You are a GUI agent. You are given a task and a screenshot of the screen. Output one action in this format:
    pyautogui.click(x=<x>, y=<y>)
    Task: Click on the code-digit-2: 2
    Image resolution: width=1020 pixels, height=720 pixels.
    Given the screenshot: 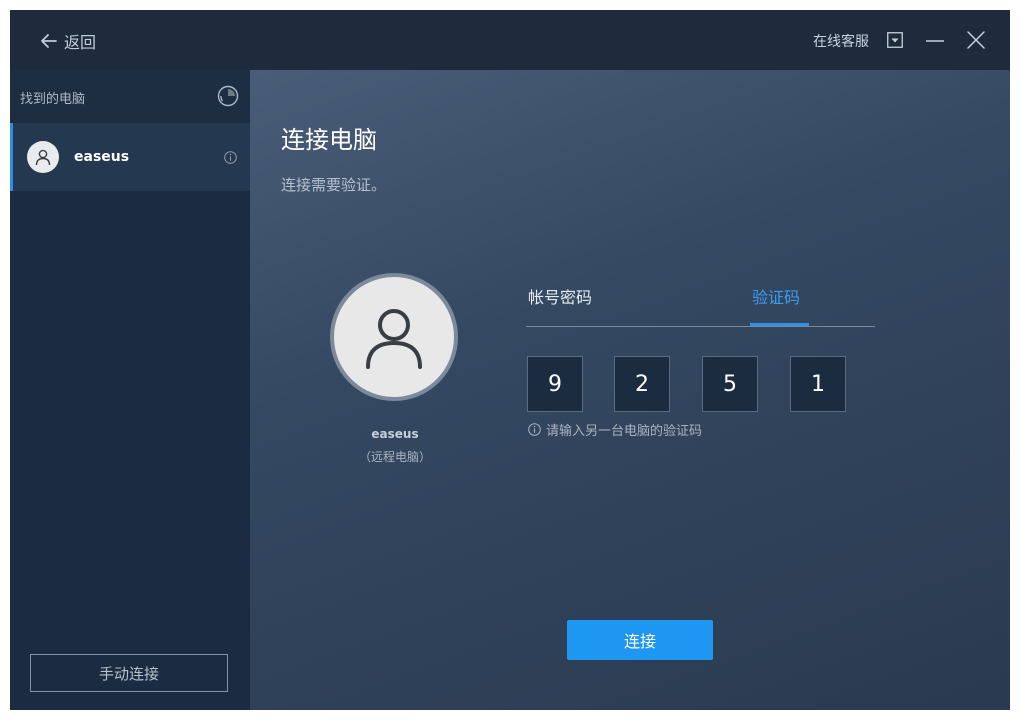 What is the action you would take?
    pyautogui.click(x=642, y=384)
    